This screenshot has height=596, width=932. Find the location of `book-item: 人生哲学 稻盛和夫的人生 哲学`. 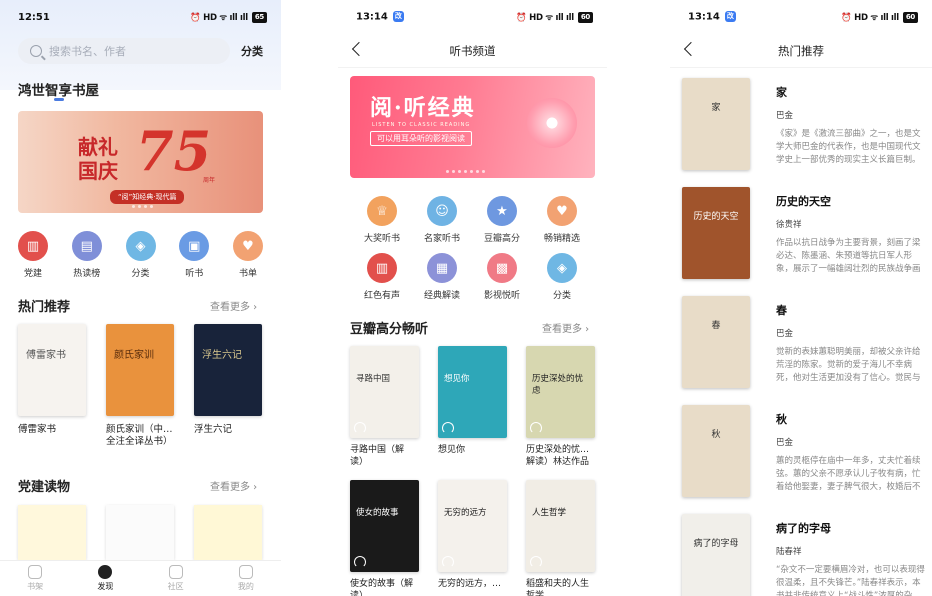

book-item: 人生哲学 稻盛和夫的人生 哲学 is located at coordinates (564, 538).